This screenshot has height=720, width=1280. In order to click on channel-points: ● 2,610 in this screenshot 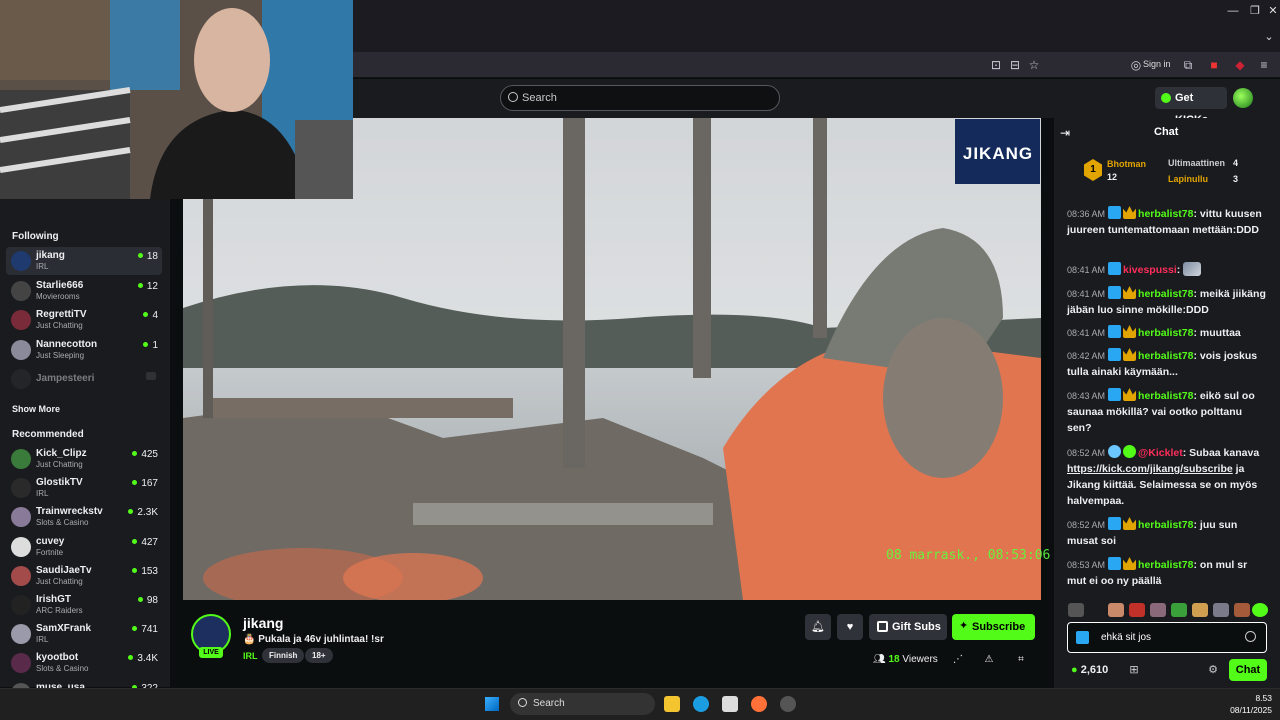, I will do `click(1089, 670)`.